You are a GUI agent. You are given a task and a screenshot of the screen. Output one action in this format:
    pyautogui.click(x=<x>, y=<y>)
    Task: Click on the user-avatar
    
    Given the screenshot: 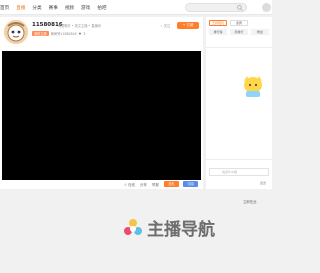 What is the action you would take?
    pyautogui.click(x=266, y=7)
    